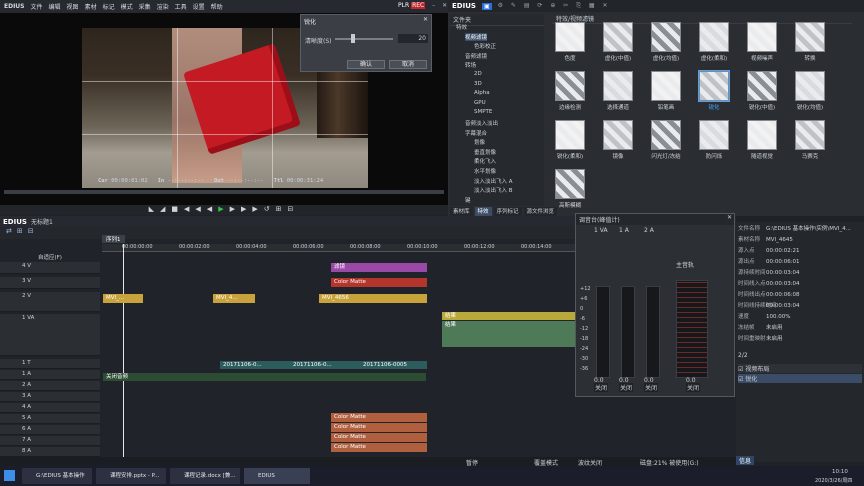 The width and height of the screenshot is (864, 486). I want to click on tree-item: 淡入淡出飞入 B, so click(493, 190).